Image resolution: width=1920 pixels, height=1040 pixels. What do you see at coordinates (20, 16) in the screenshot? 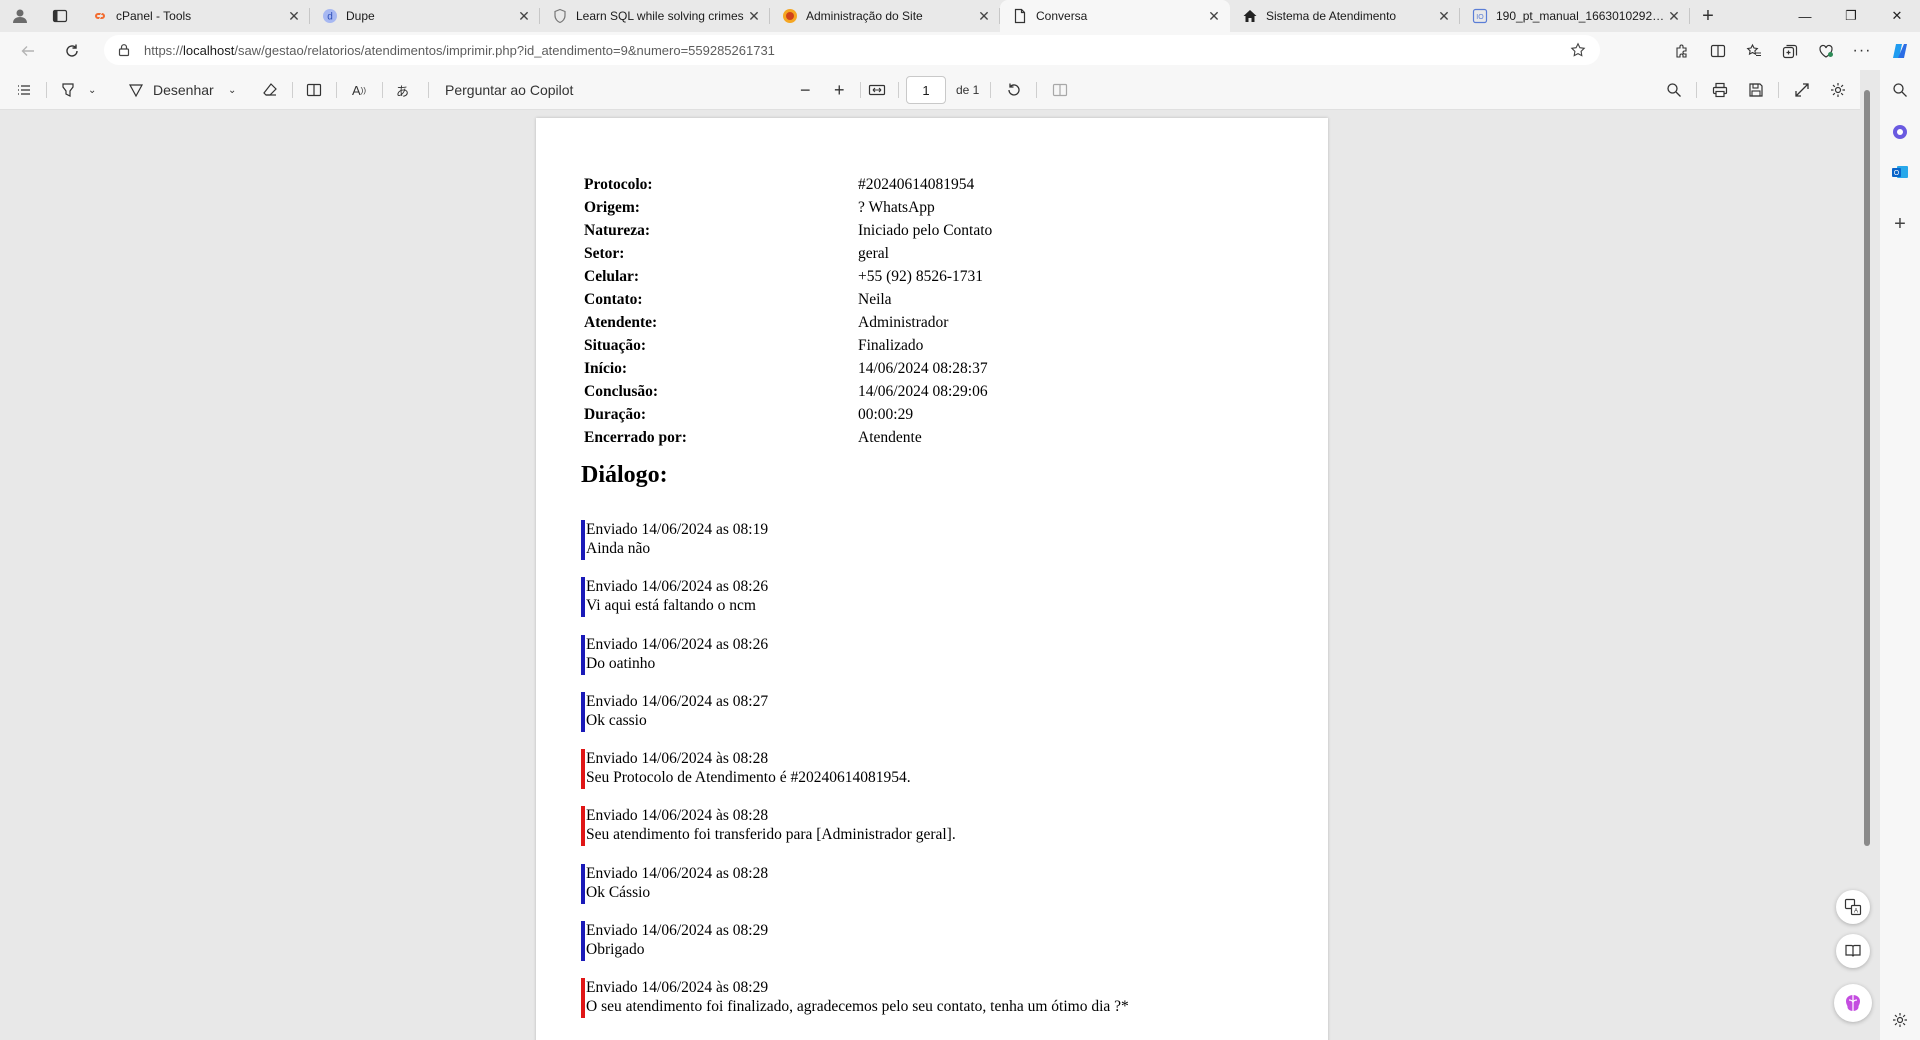
I see `profile-icon` at bounding box center [20, 16].